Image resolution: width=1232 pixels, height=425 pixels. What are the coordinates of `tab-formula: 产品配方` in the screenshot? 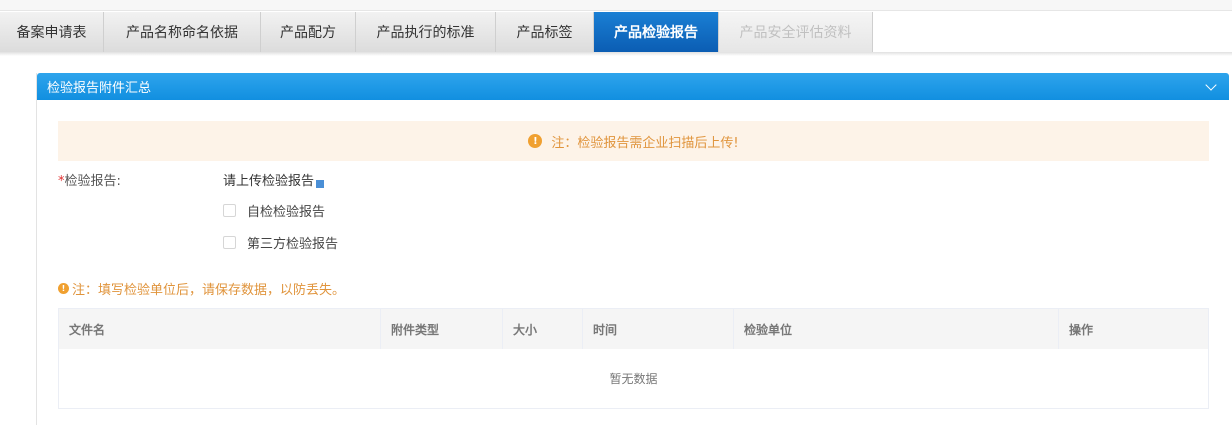 It's located at (308, 32).